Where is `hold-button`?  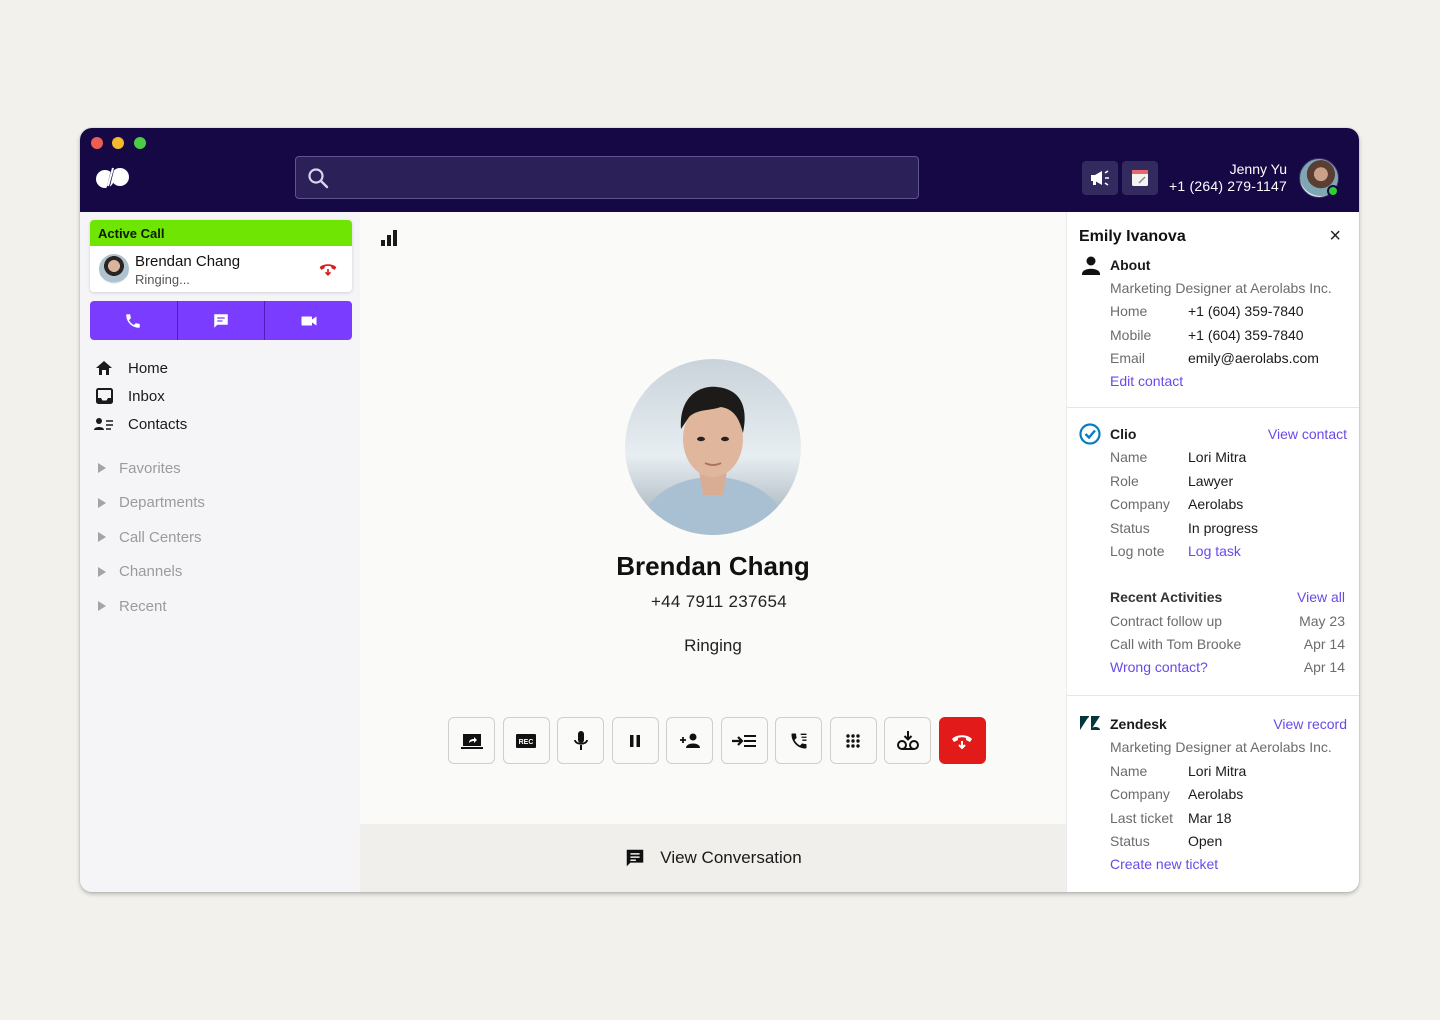 hold-button is located at coordinates (635, 740).